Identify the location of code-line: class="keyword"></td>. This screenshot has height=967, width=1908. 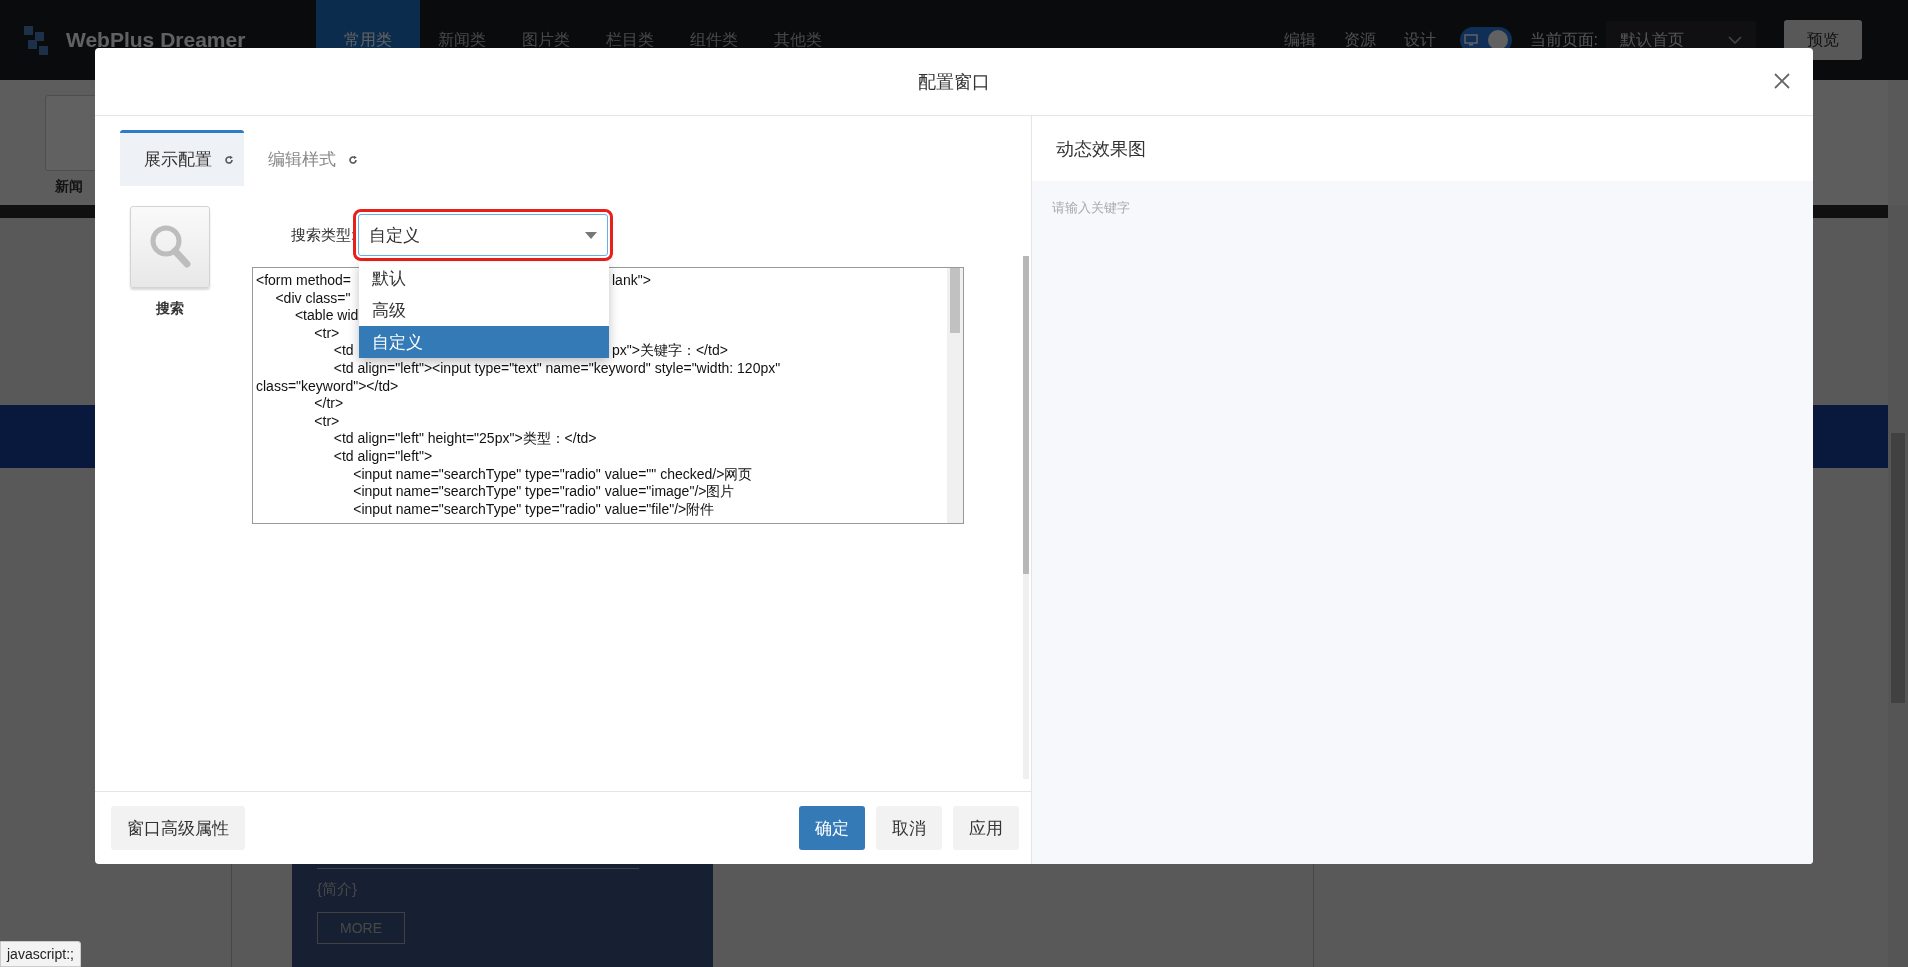
(327, 385).